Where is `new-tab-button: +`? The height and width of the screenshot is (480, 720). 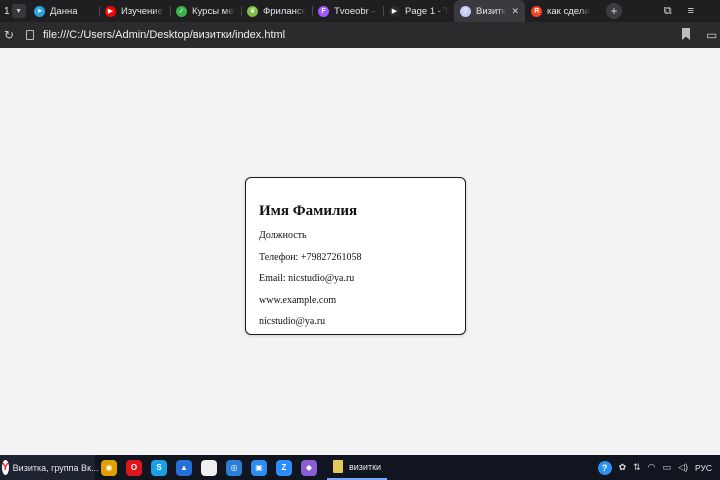
new-tab-button: + is located at coordinates (614, 11).